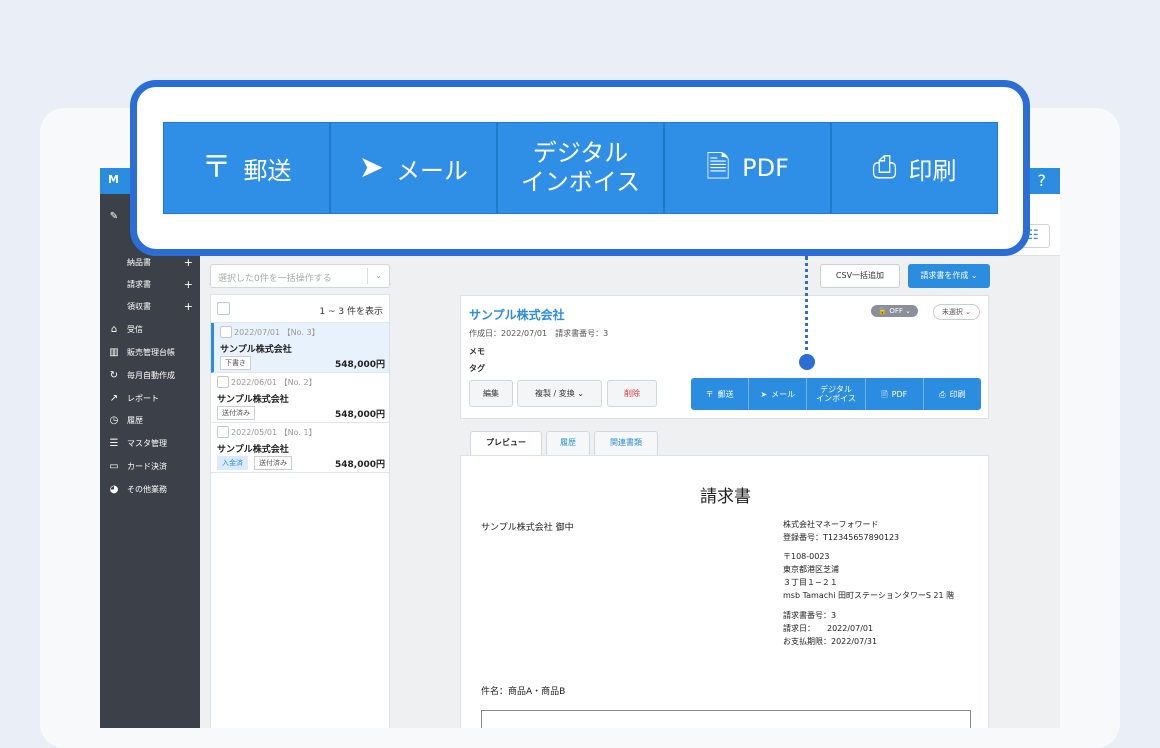 The width and height of the screenshot is (1160, 748). I want to click on card-icon: ▭, so click(114, 466).